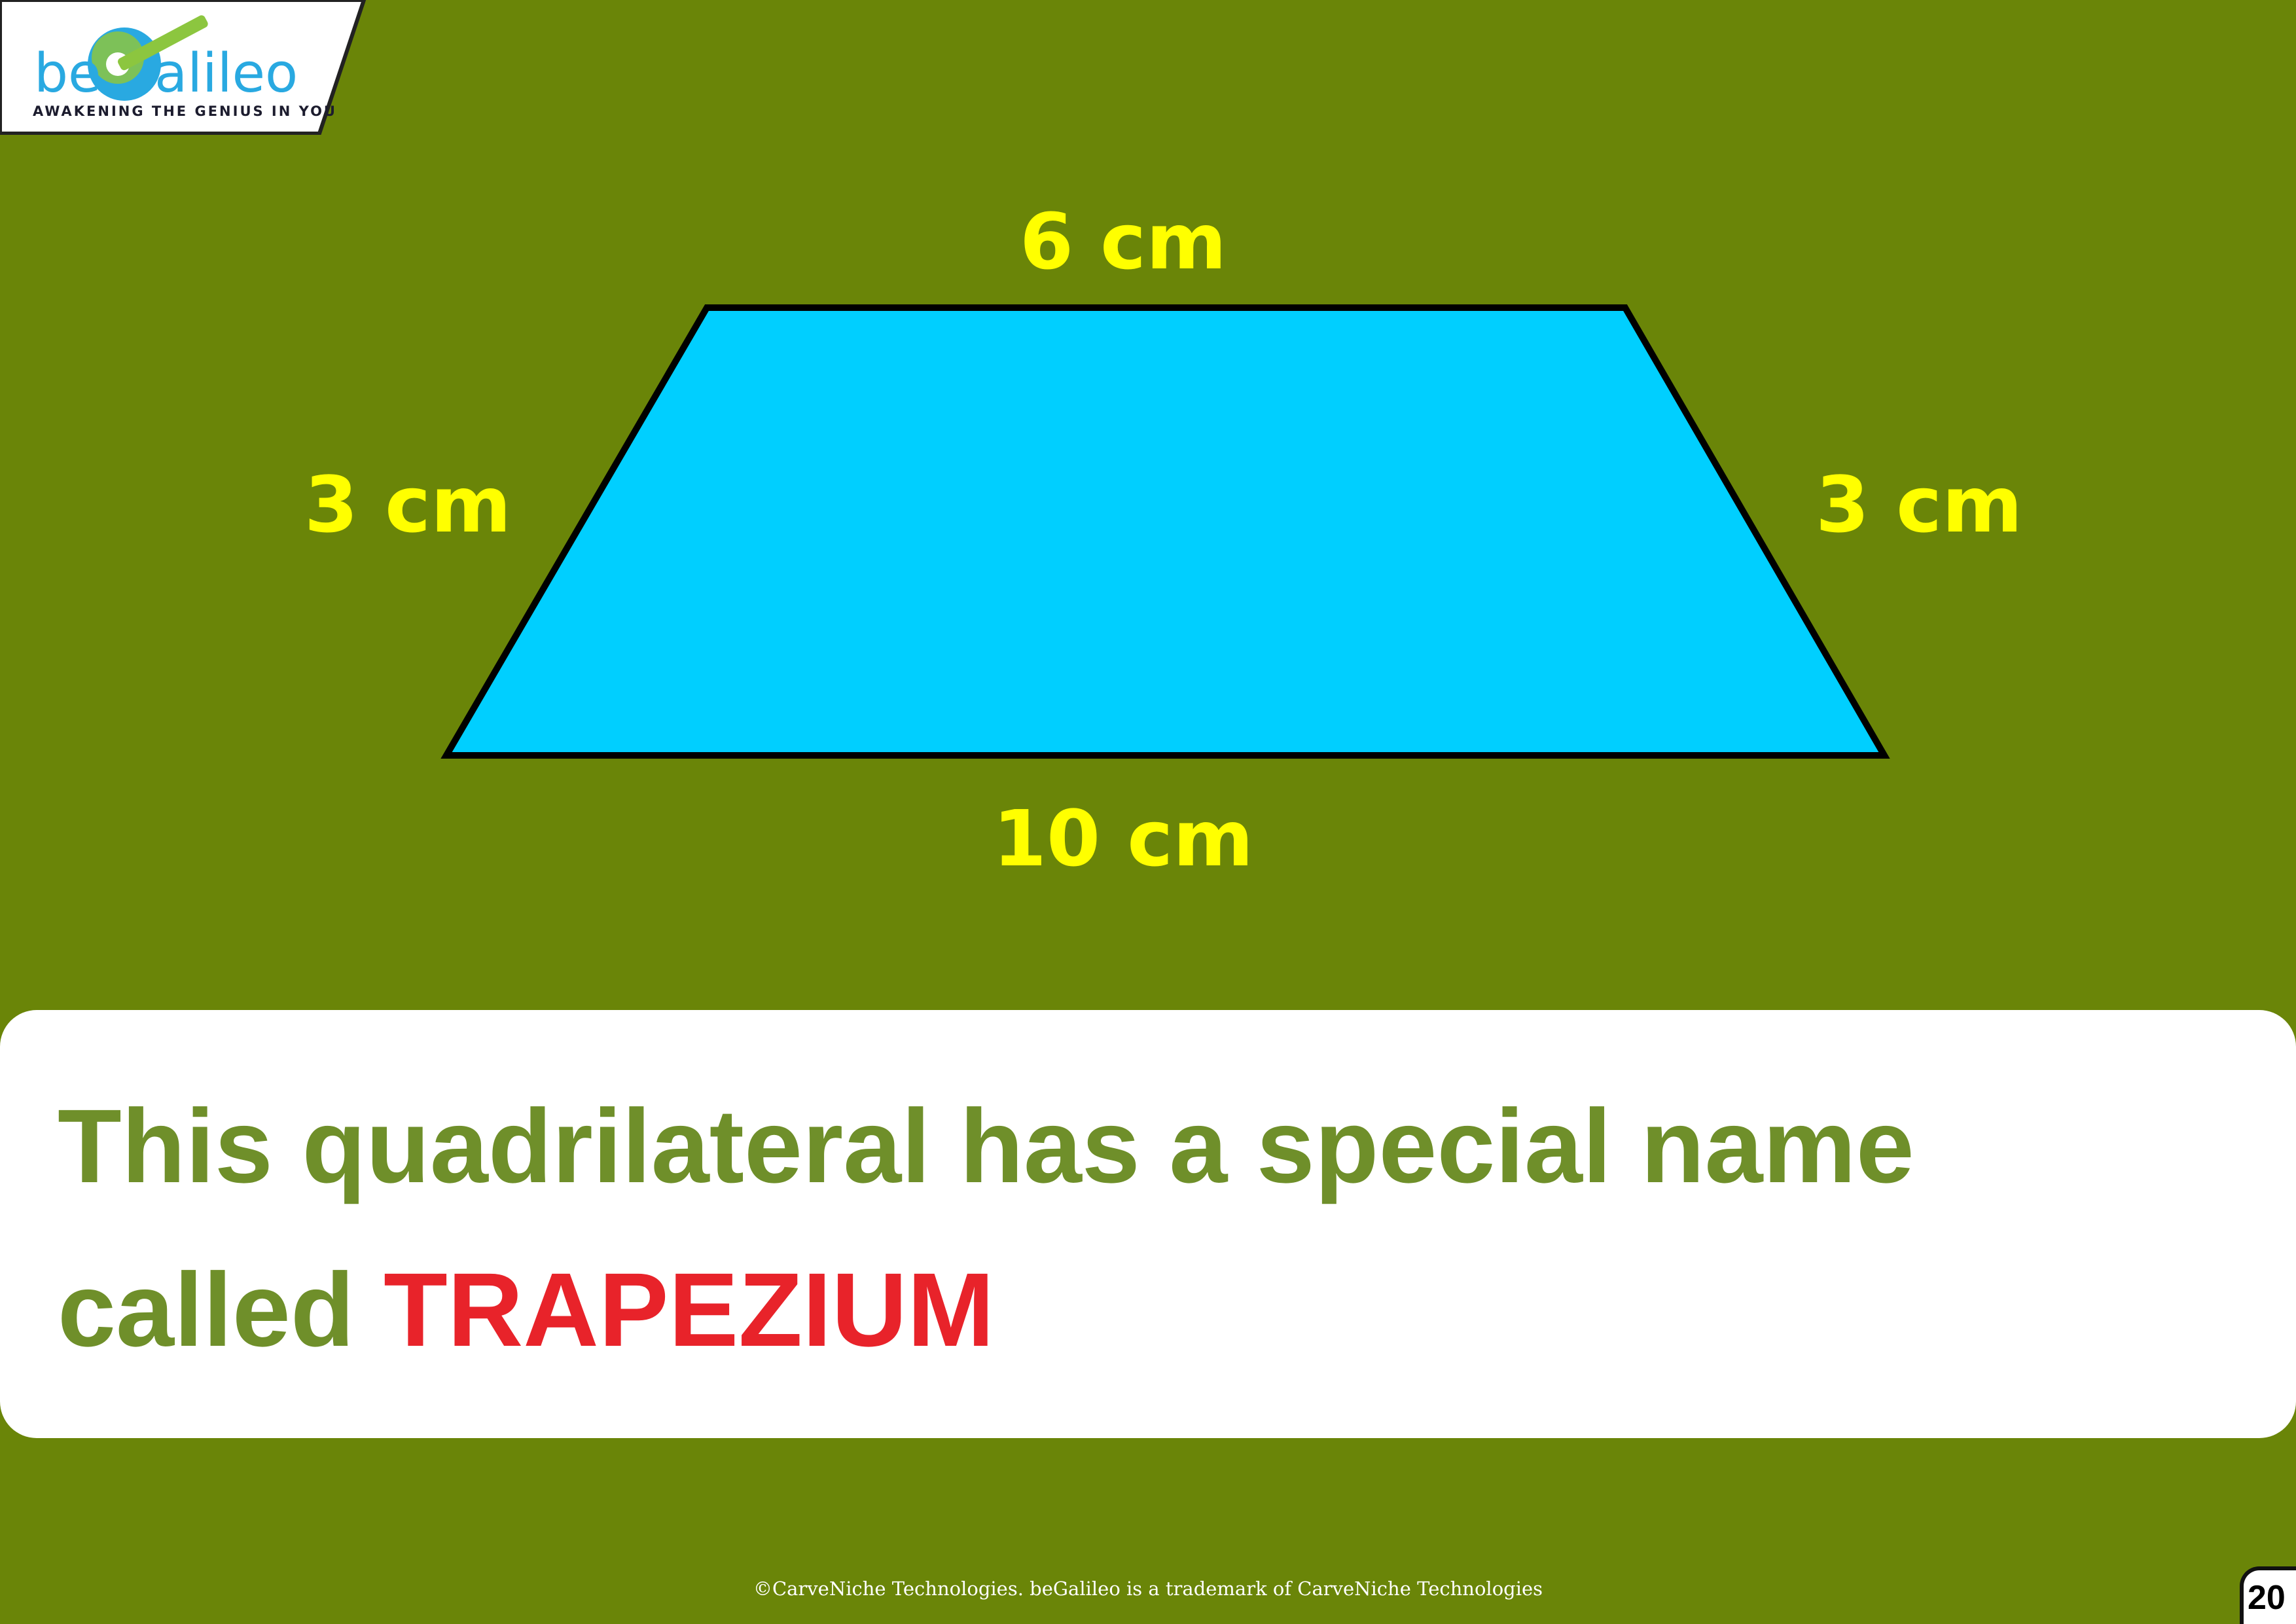 This screenshot has width=2296, height=1624. I want to click on caption-line-1: This quadrilateral has a special name, so click(986, 1145).